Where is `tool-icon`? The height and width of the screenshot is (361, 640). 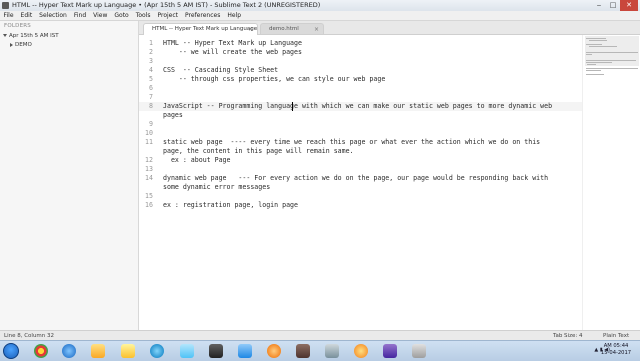 tool-icon is located at coordinates (245, 351).